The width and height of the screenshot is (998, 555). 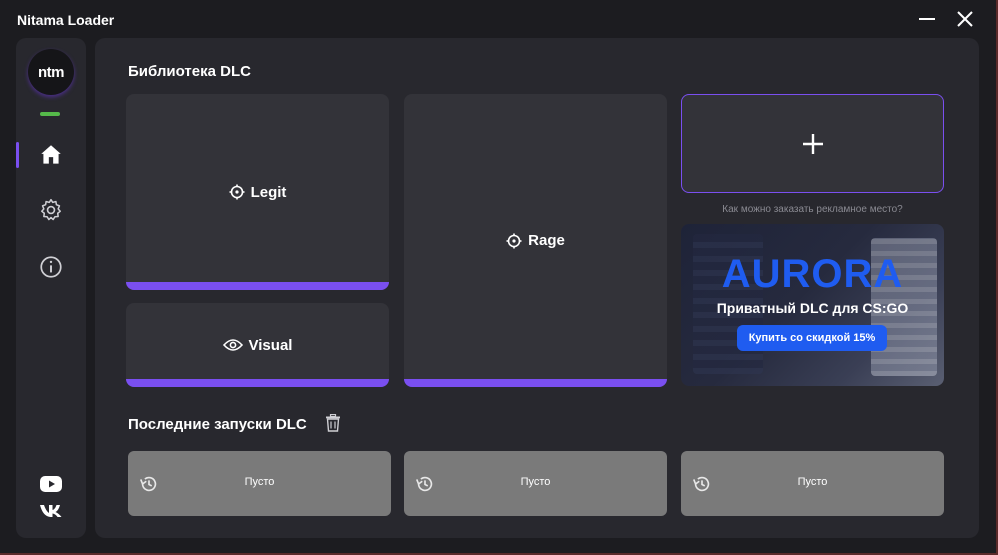 I want to click on sidebar: ntm, so click(x=51, y=288).